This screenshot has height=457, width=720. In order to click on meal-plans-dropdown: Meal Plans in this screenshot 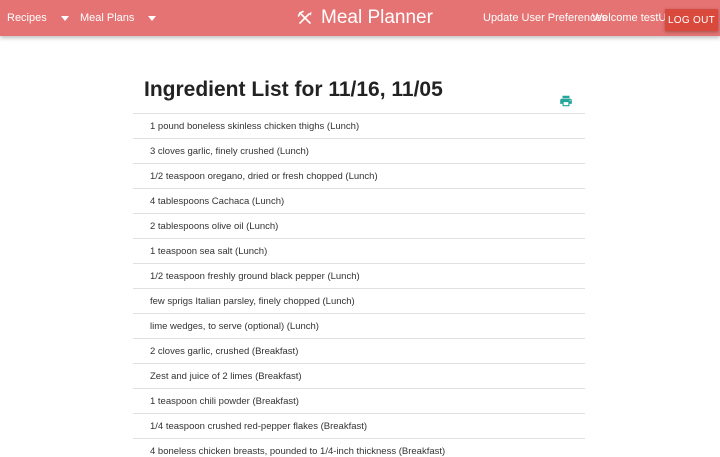, I will do `click(118, 18)`.